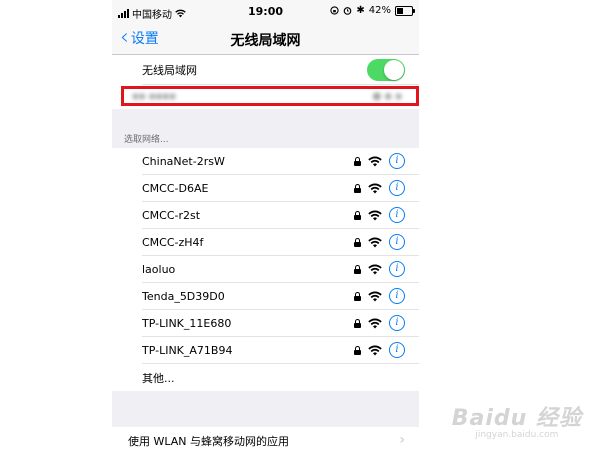 Image resolution: width=600 pixels, height=450 pixels. I want to click on network-row: TP-LINK_11E680 i, so click(265, 323).